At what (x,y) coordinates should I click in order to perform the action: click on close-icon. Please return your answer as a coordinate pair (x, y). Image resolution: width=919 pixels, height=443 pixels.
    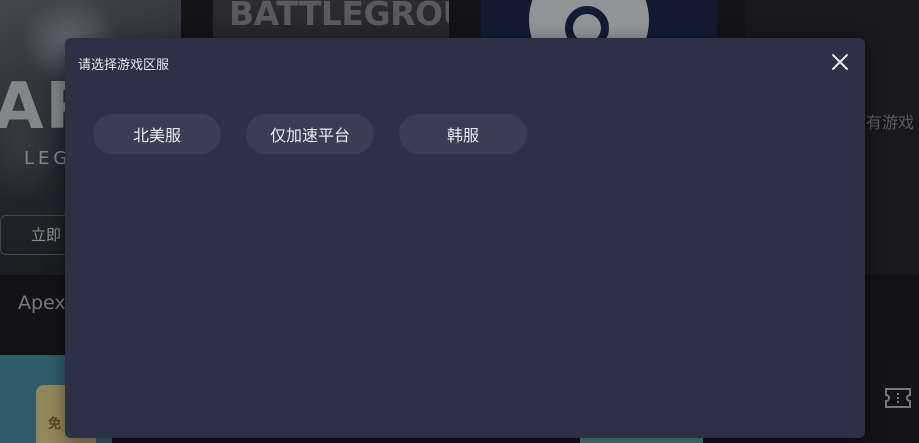
    Looking at the image, I should click on (840, 62).